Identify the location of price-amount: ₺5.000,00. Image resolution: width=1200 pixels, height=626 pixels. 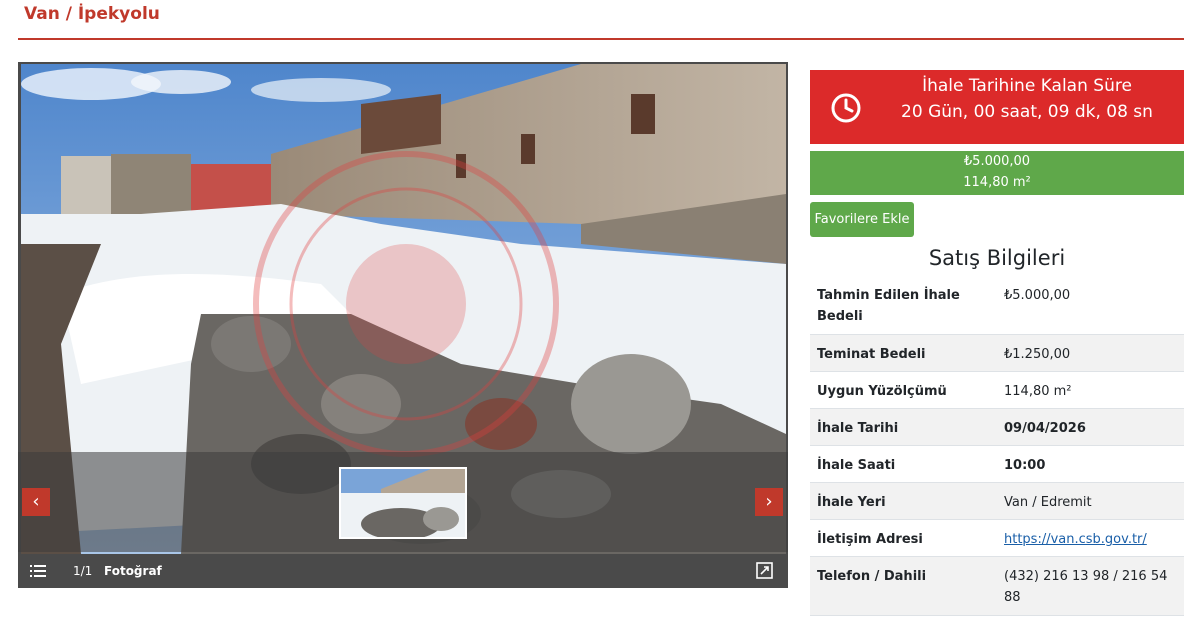
(997, 161).